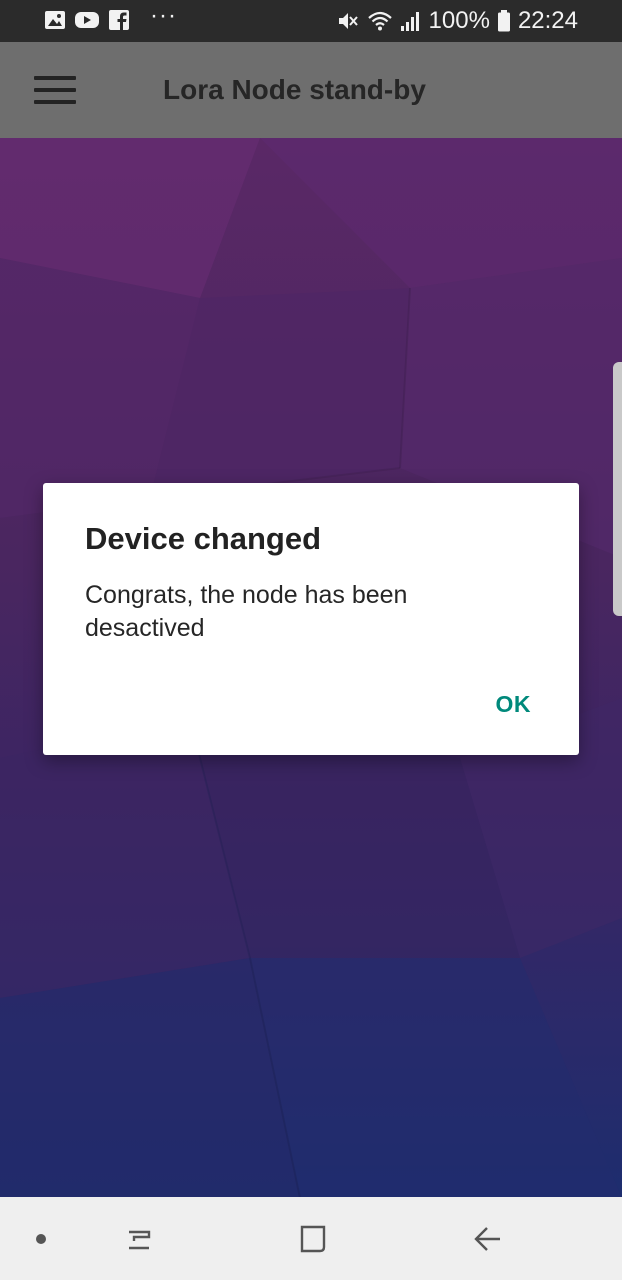  What do you see at coordinates (617, 489) in the screenshot?
I see `edge-panel-handle` at bounding box center [617, 489].